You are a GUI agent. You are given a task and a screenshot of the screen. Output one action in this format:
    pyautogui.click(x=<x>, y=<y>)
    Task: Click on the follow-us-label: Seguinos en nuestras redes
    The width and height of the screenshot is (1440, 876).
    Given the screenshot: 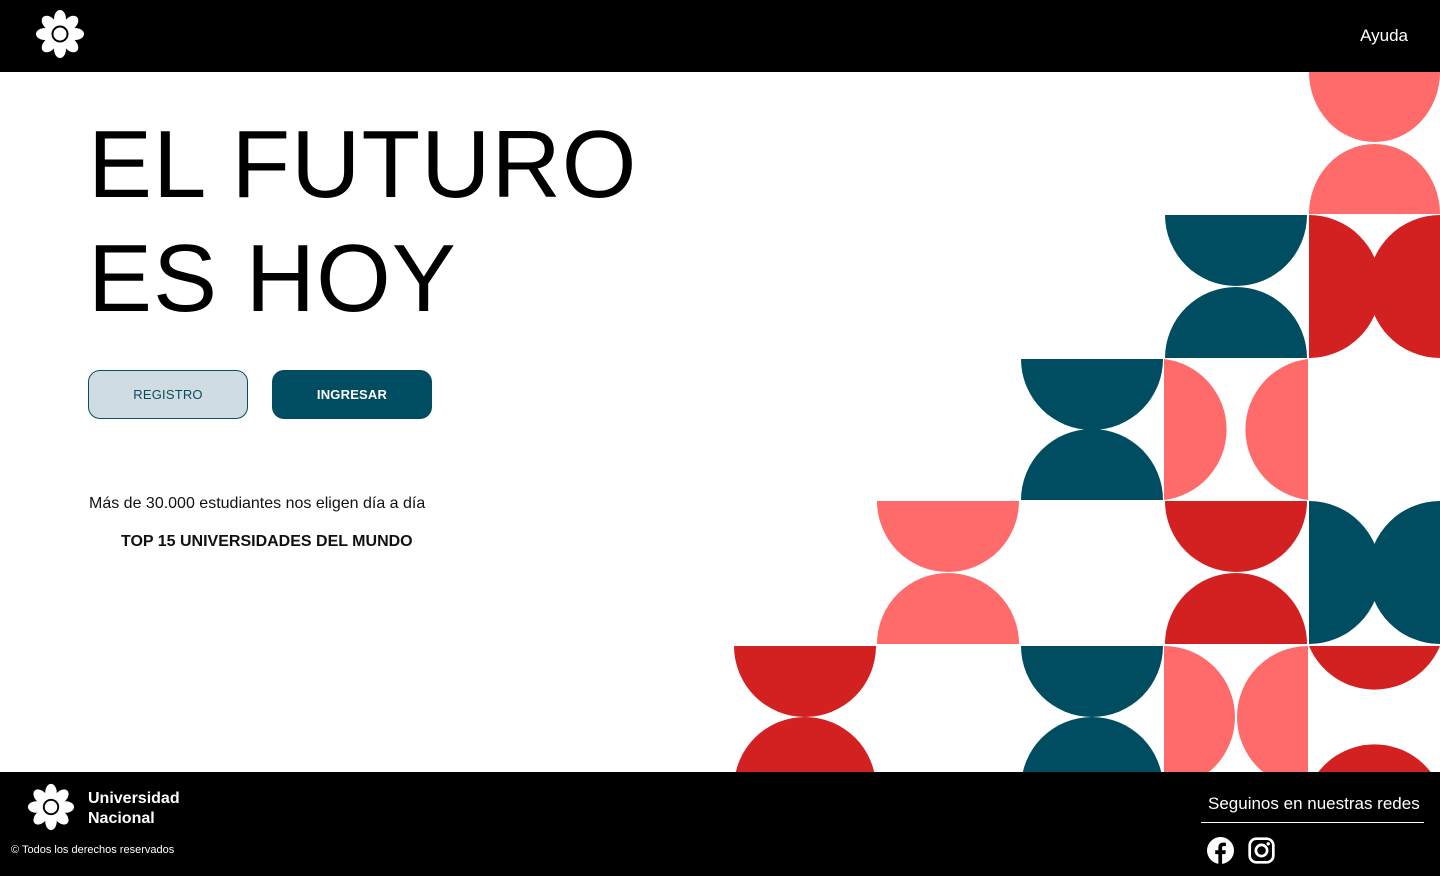 What is the action you would take?
    pyautogui.click(x=1312, y=808)
    